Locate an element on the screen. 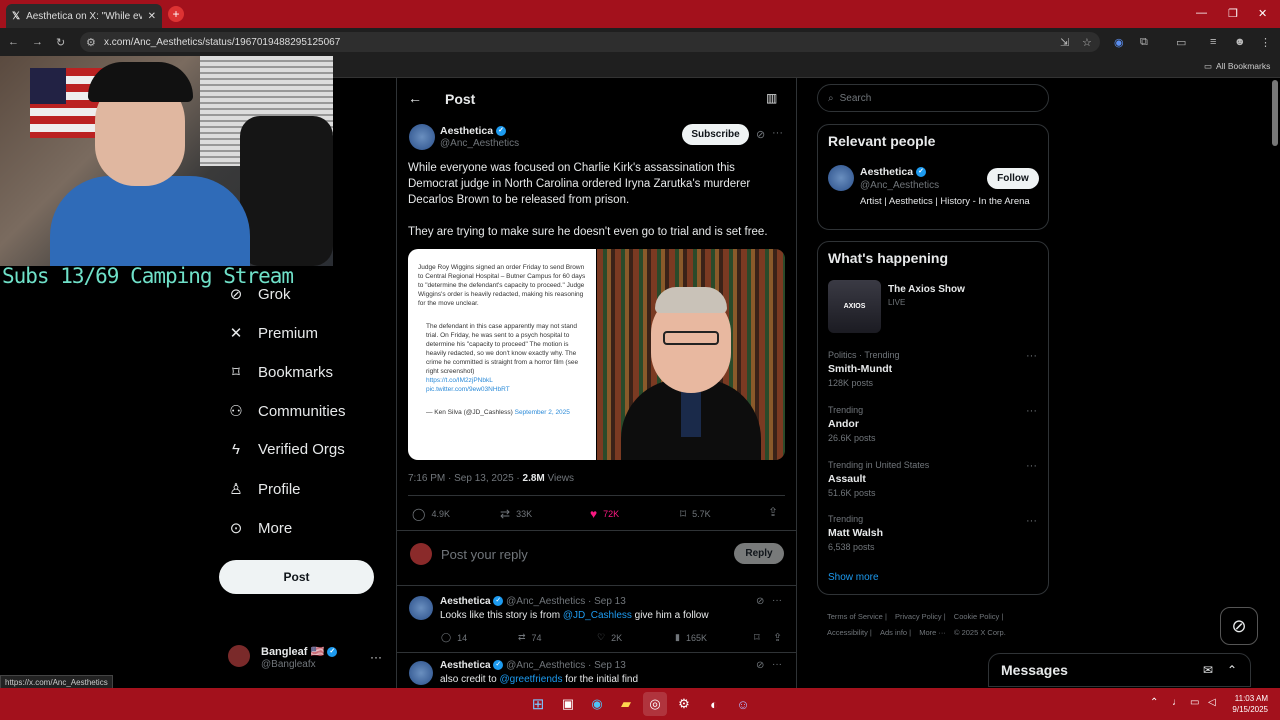 Image resolution: width=1280 pixels, height=720 pixels. footer-link: Cookie Policy is located at coordinates (976, 616).